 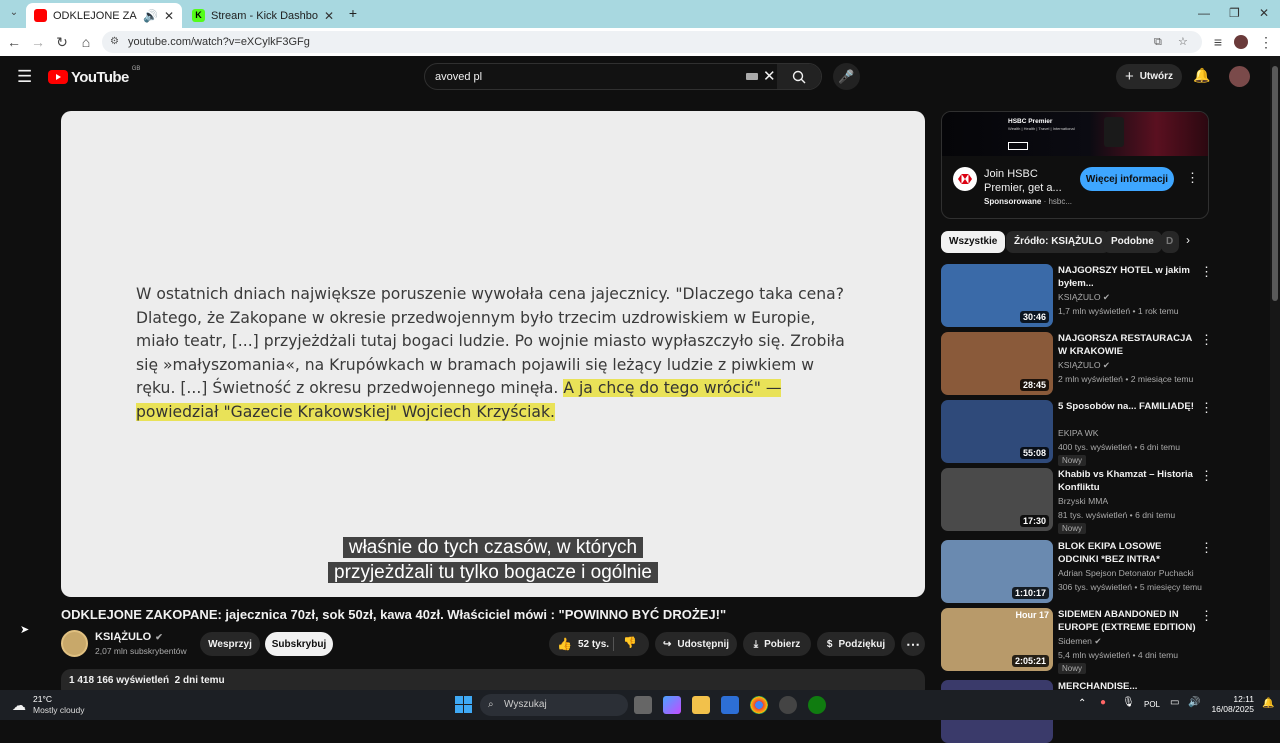 I want to click on volume-icon: 🔊, so click(x=1194, y=702).